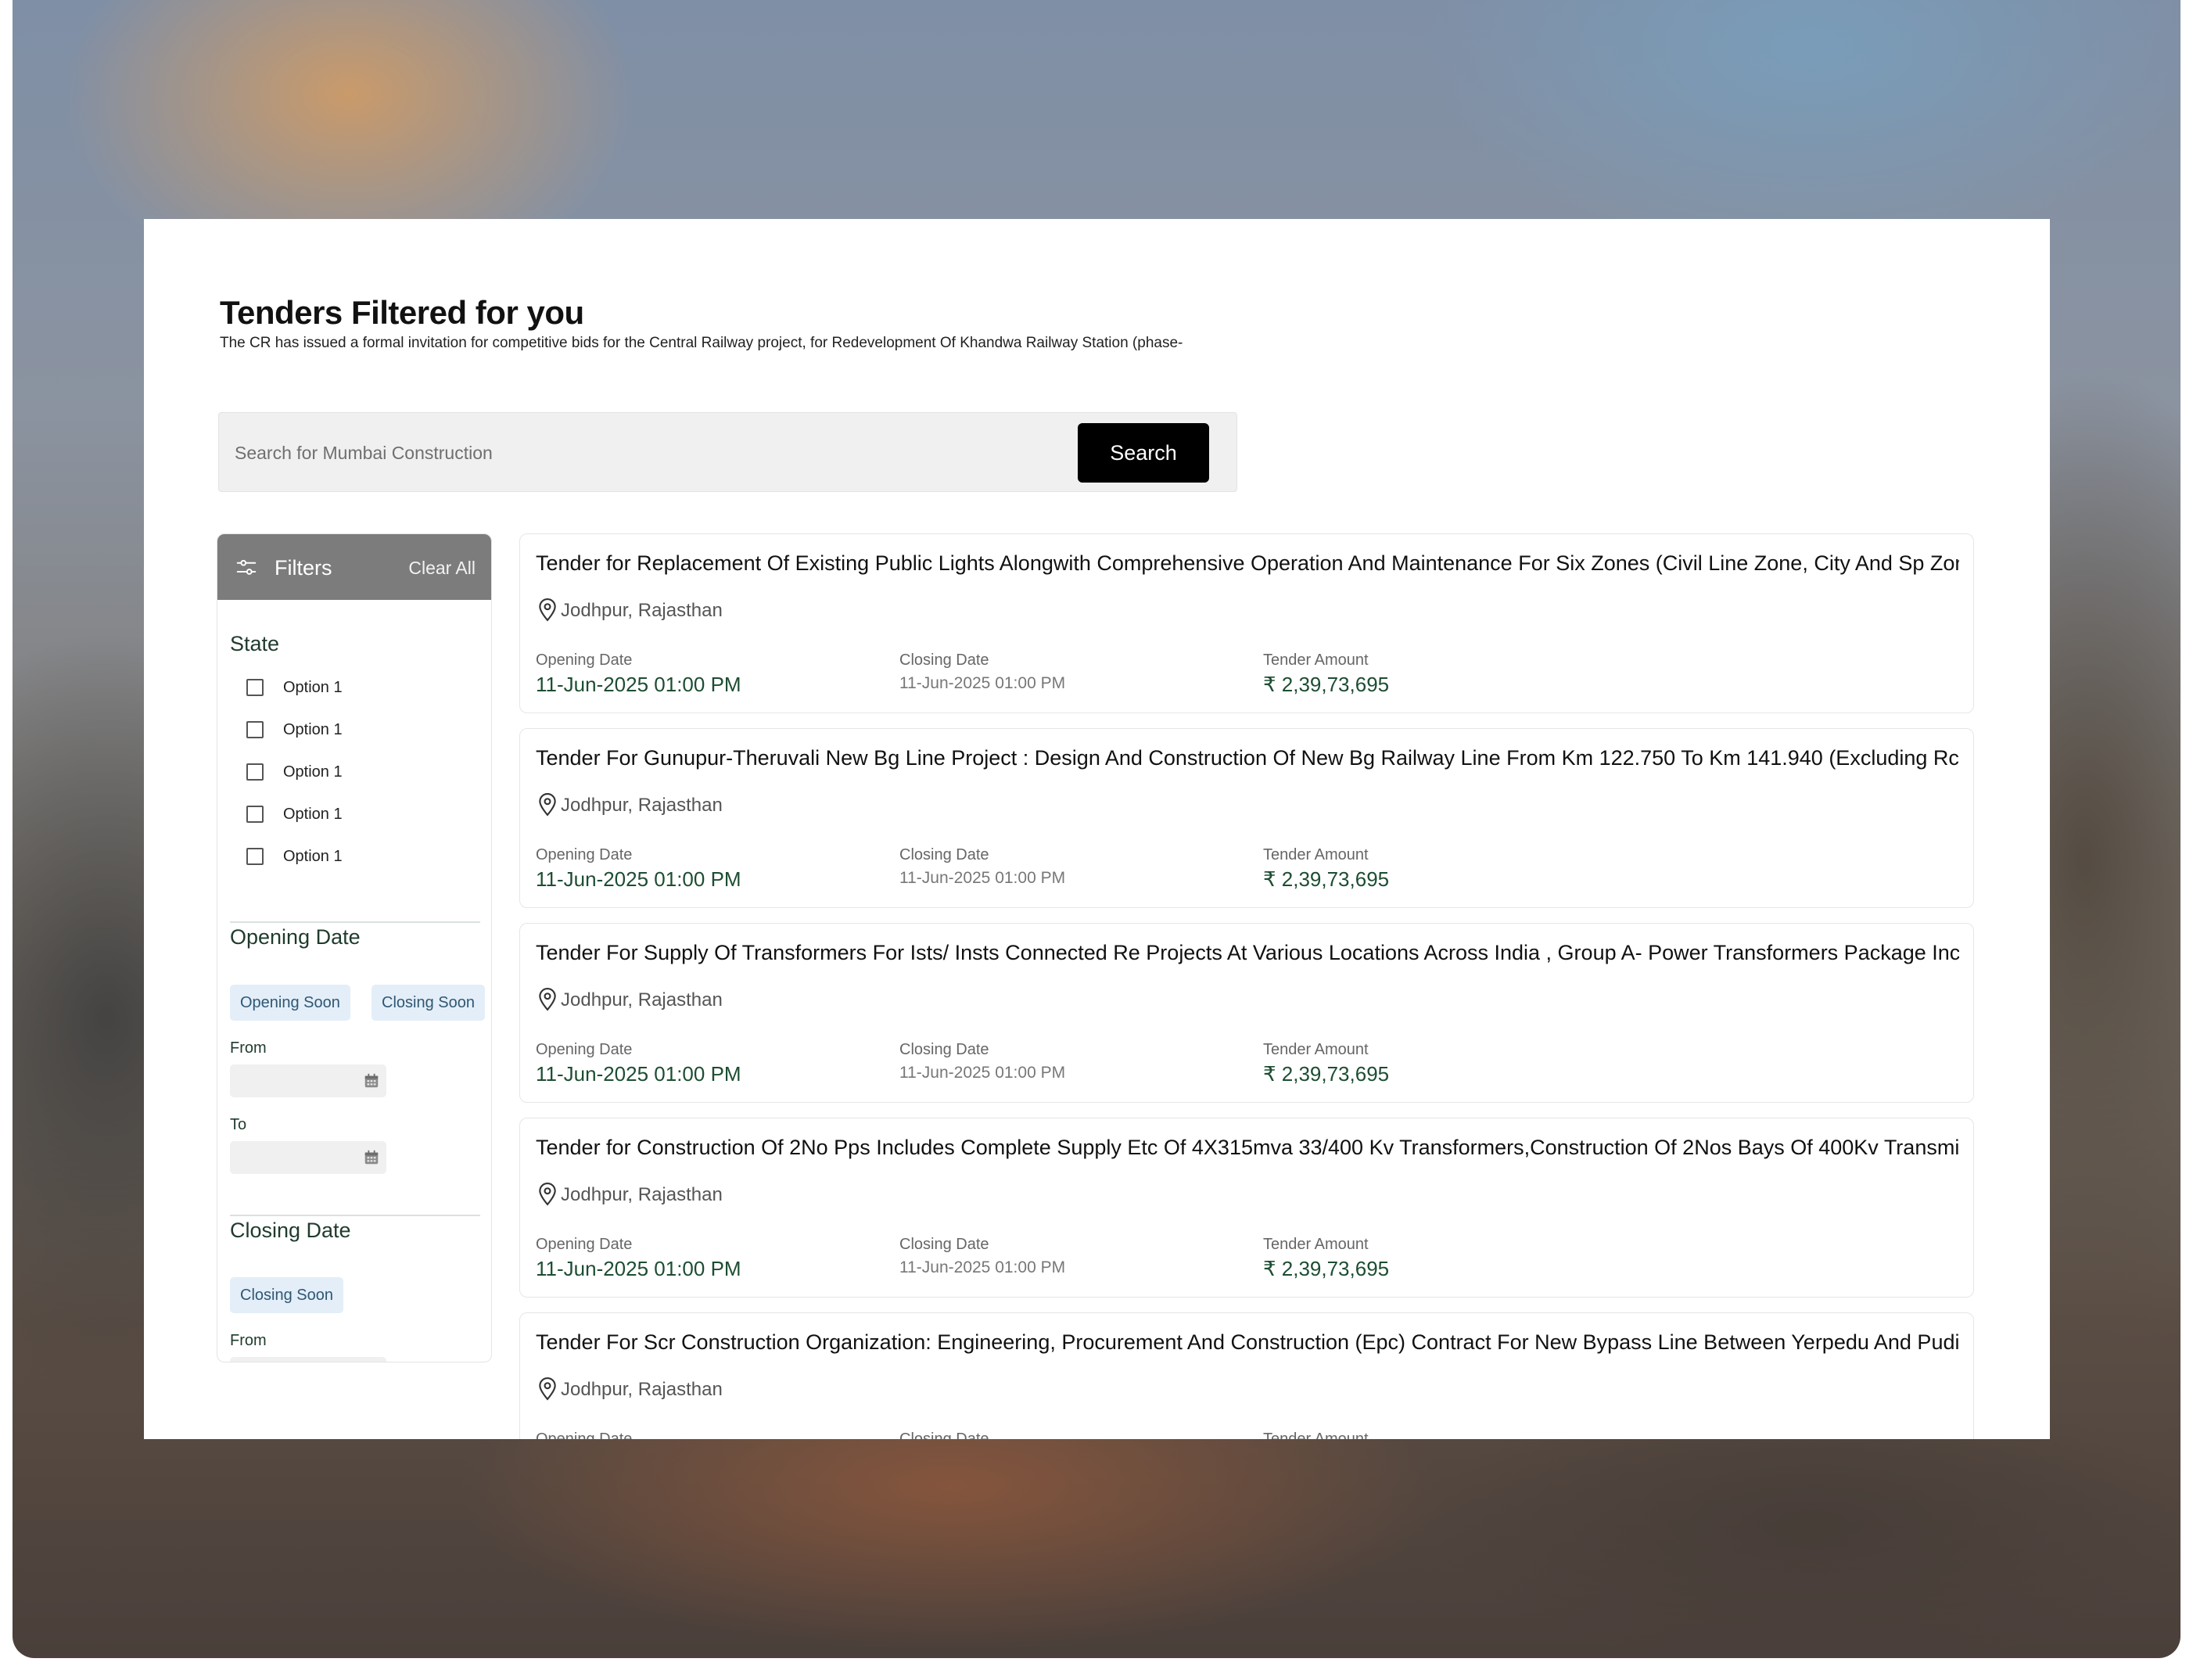  I want to click on closing-date-section-title: Closing Date, so click(290, 1230).